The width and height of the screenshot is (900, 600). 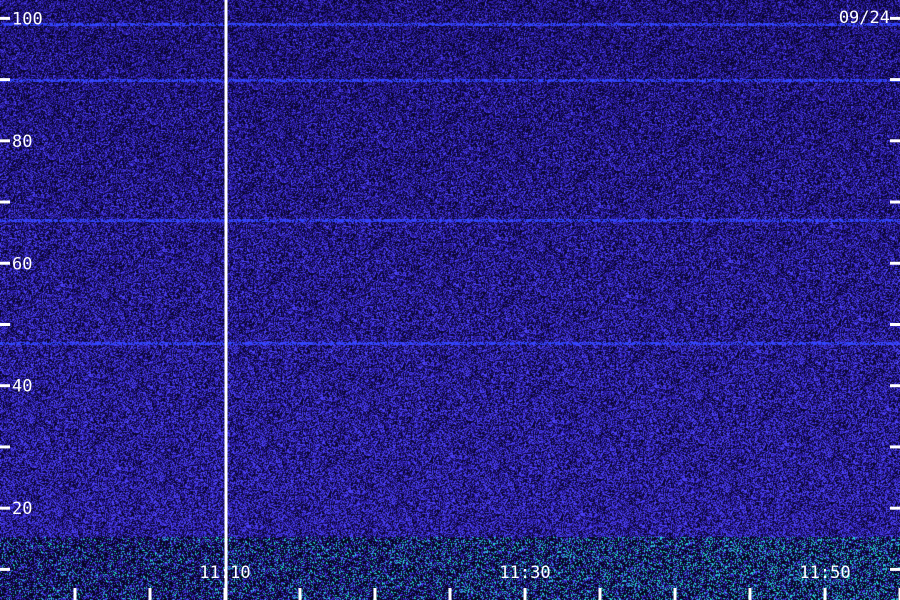 What do you see at coordinates (22, 509) in the screenshot?
I see `y-tick-label: 20` at bounding box center [22, 509].